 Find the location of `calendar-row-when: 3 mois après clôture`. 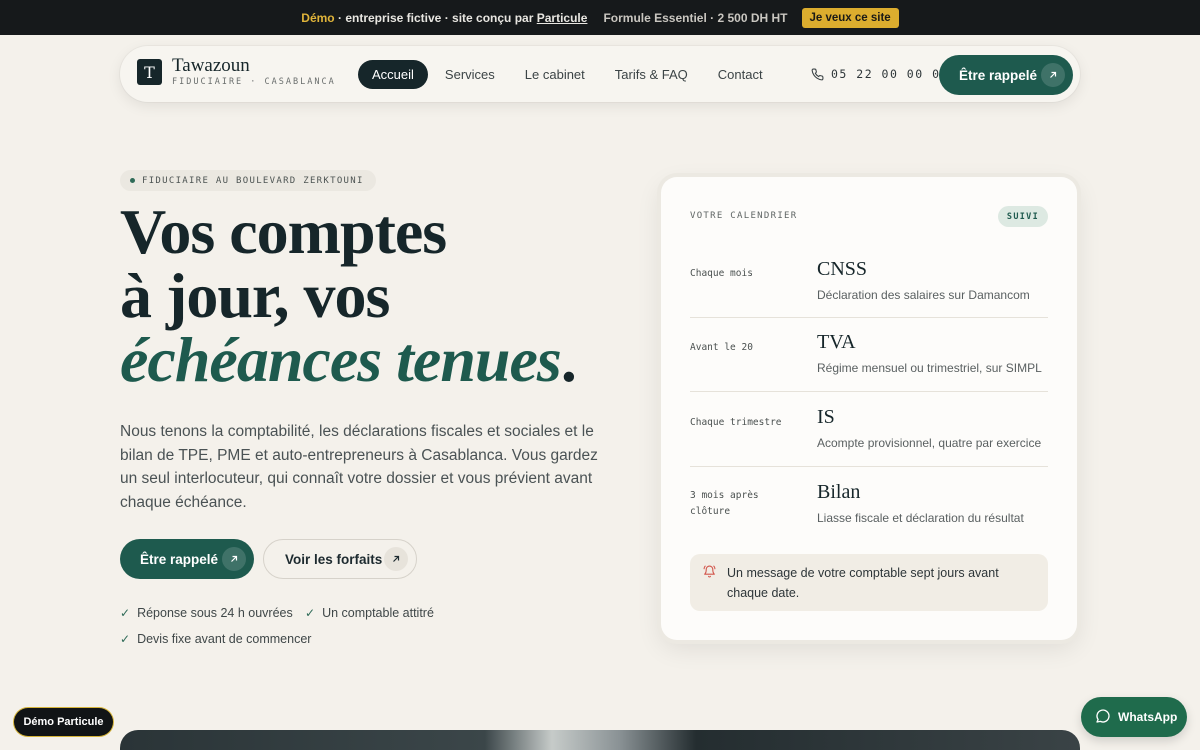

calendar-row-when: 3 mois après clôture is located at coordinates (724, 503).